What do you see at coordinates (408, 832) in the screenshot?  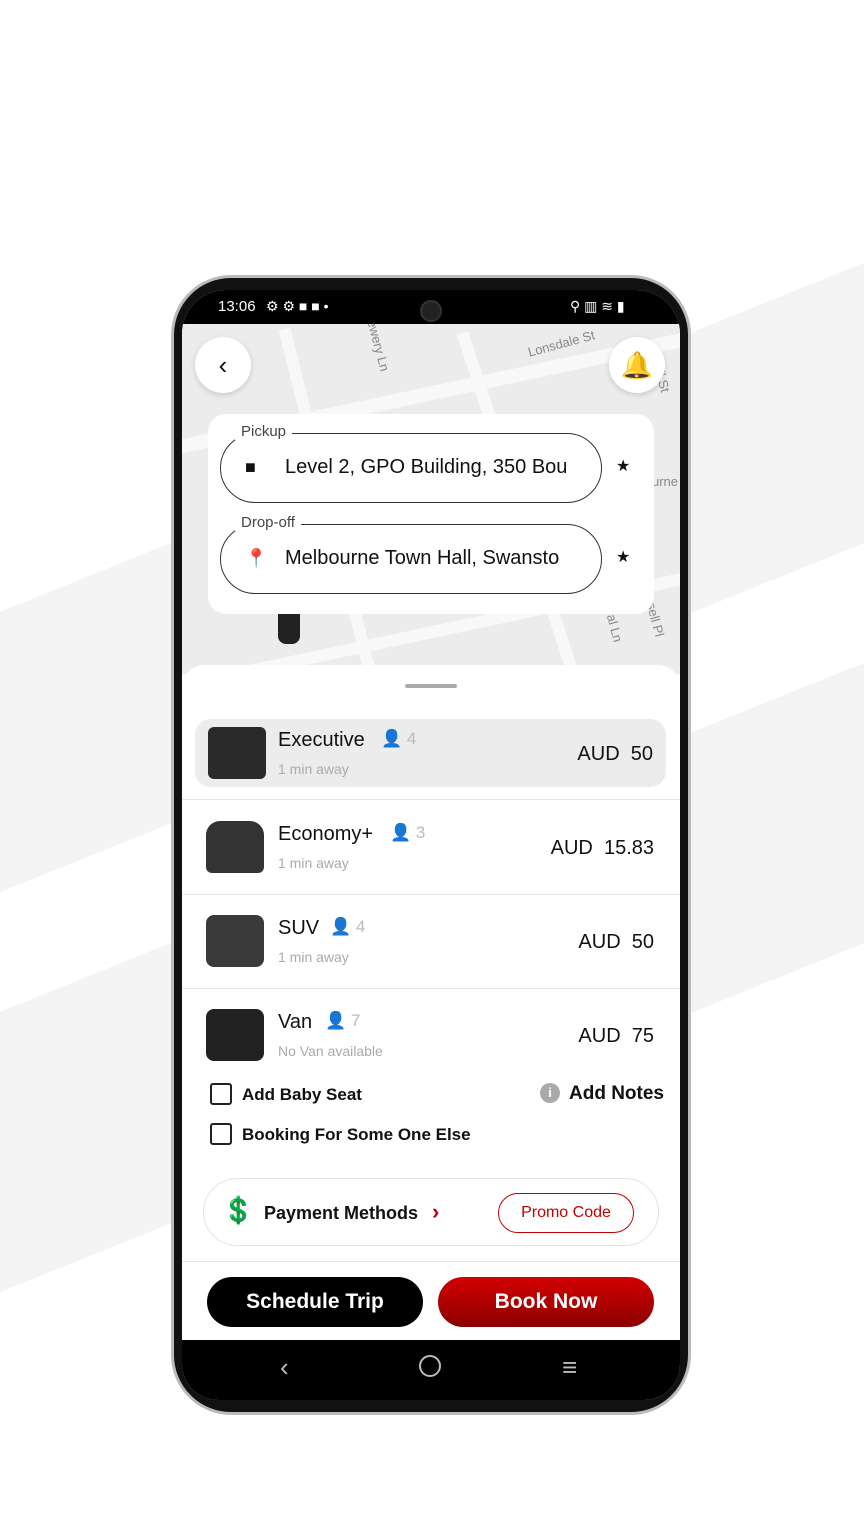 I see `person-icon: 👤 3` at bounding box center [408, 832].